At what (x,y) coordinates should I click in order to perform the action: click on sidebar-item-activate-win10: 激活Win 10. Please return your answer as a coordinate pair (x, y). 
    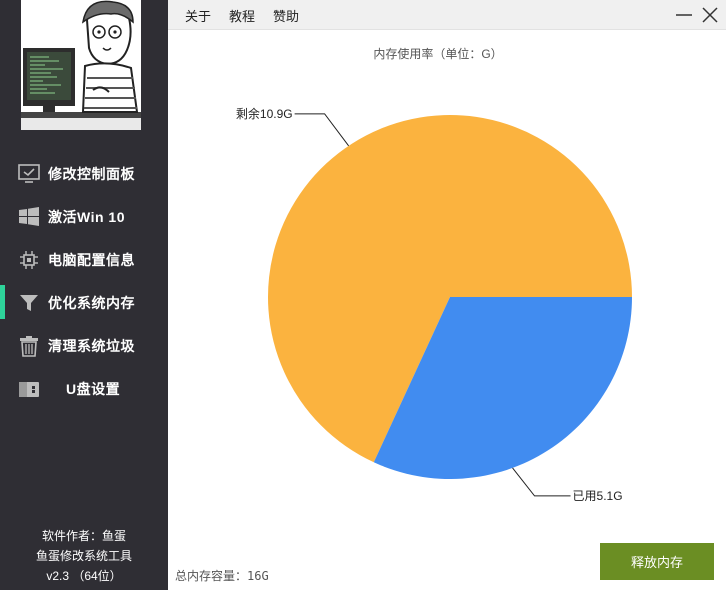
    Looking at the image, I should click on (84, 216).